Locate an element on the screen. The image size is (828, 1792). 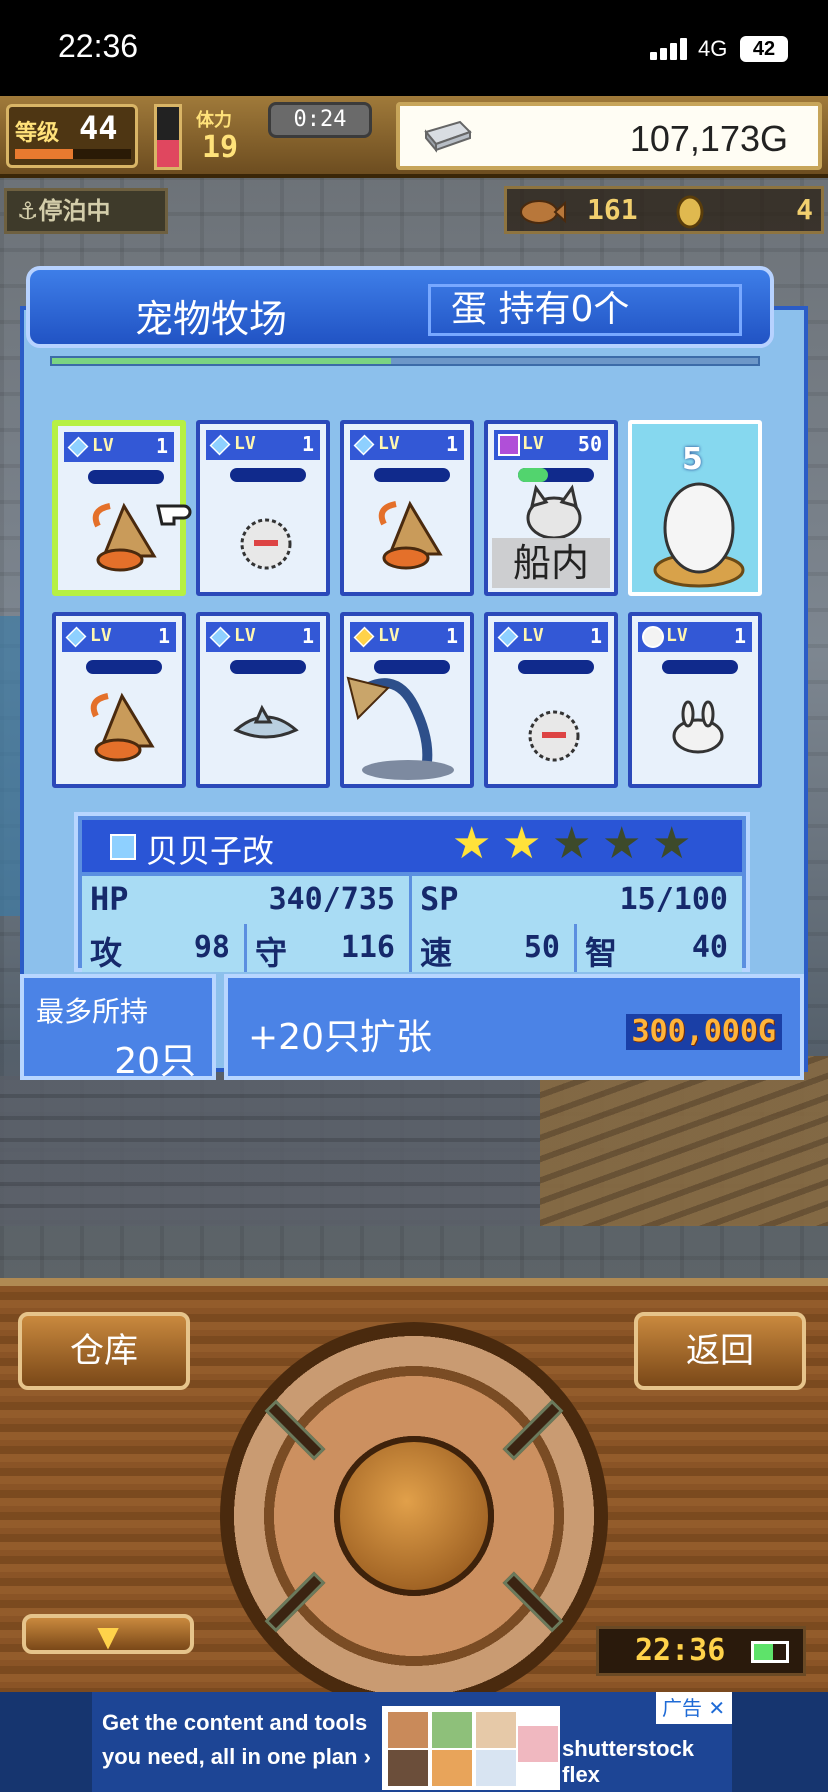
stat-row-attributes: 攻 98 守 116 速 50 智 40 is located at coordinates (412, 948).